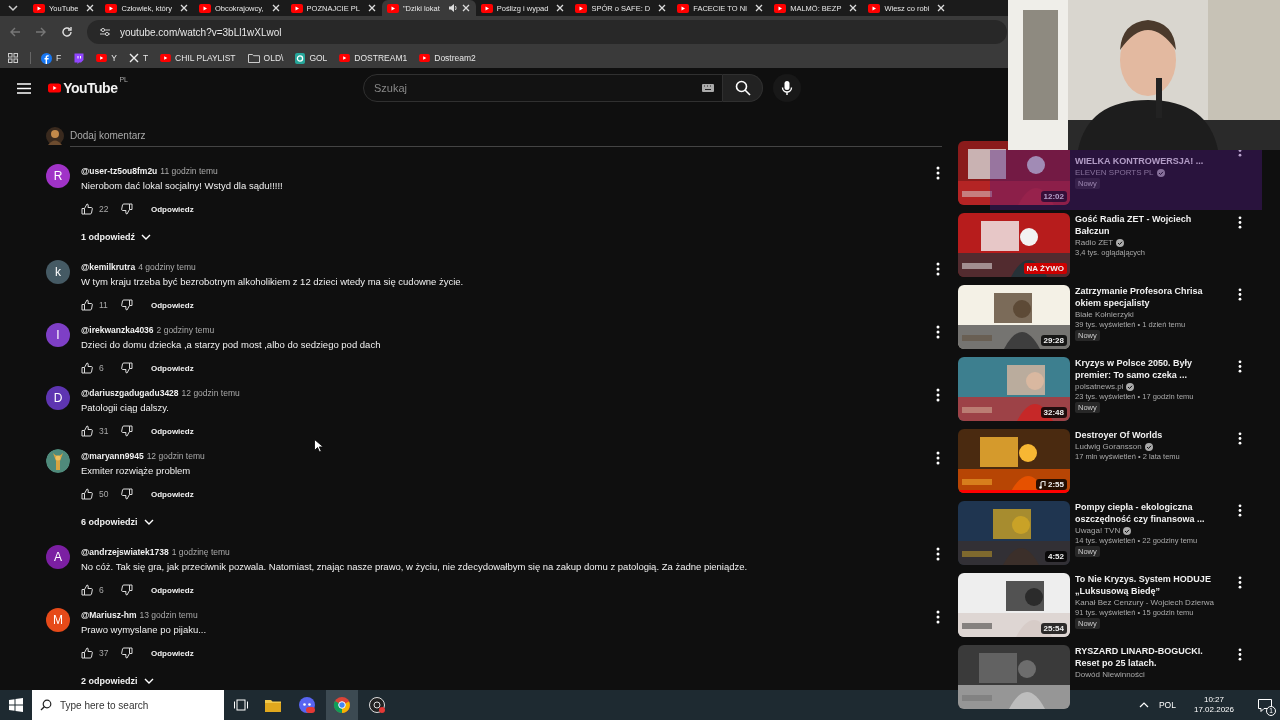  I want to click on comment-author: @irekwanzka4036, so click(117, 330).